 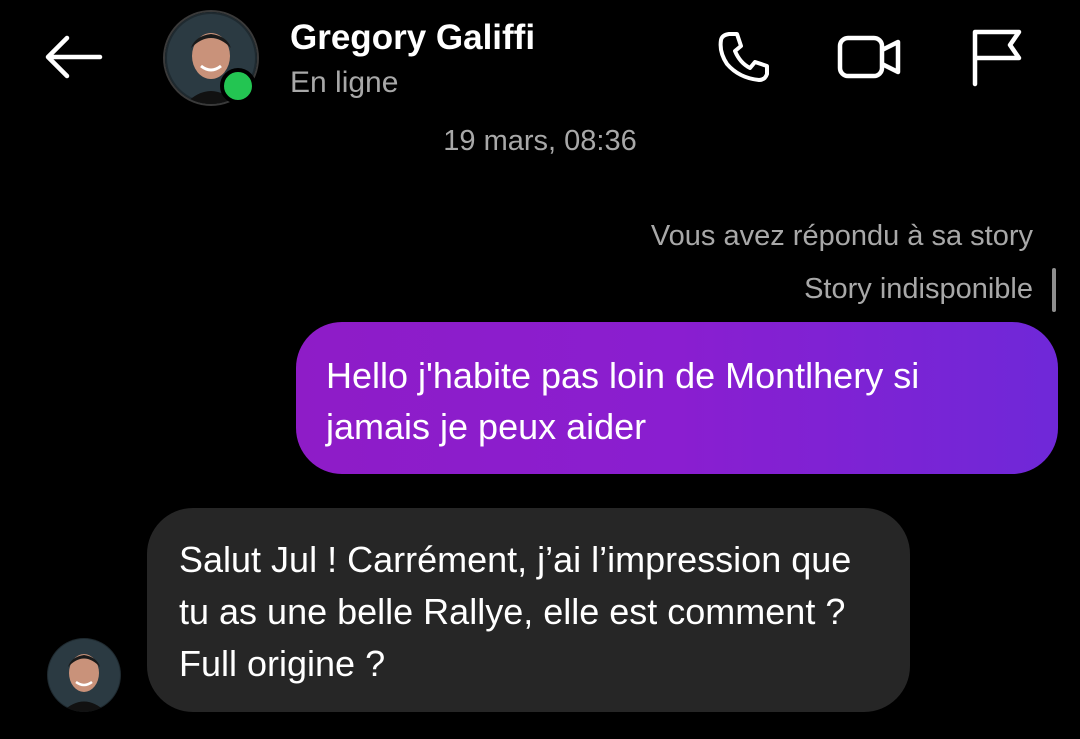 I want to click on video-call-button, so click(x=869, y=57).